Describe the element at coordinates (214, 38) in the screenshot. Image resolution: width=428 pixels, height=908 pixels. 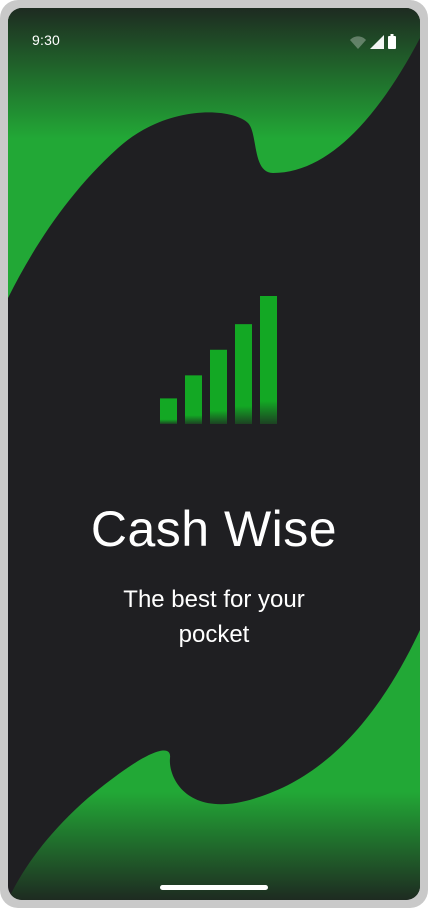
I see `status-bar: 9:30` at that location.